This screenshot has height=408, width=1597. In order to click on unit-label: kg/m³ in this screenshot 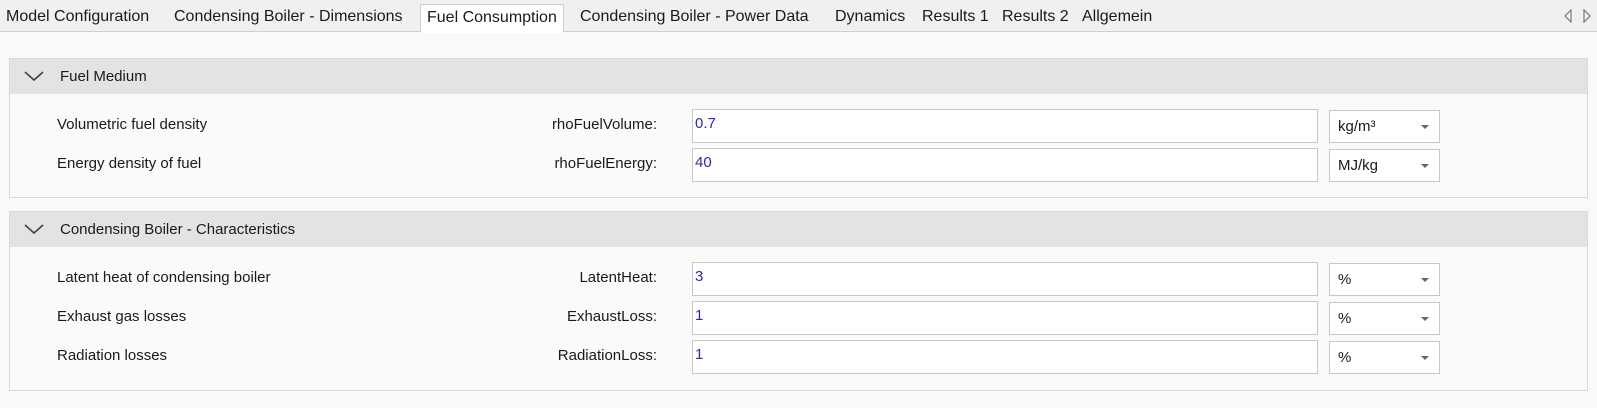, I will do `click(1357, 126)`.